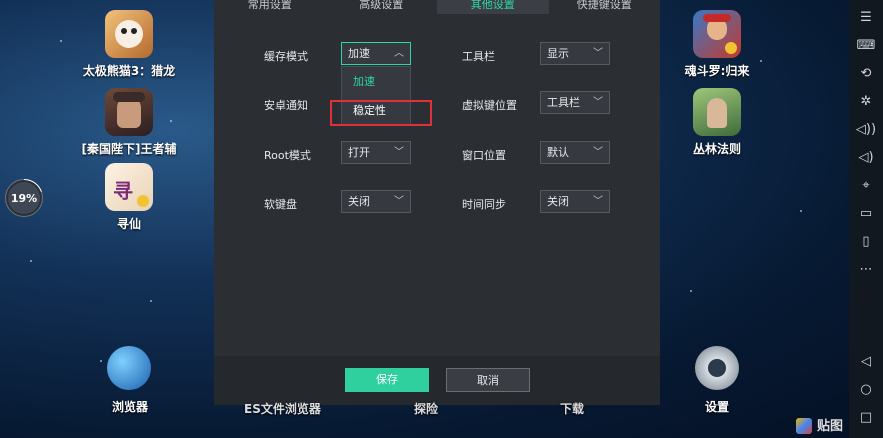 This screenshot has width=883, height=438. What do you see at coordinates (866, 157) in the screenshot?
I see `volume-down-icon: ◁)` at bounding box center [866, 157].